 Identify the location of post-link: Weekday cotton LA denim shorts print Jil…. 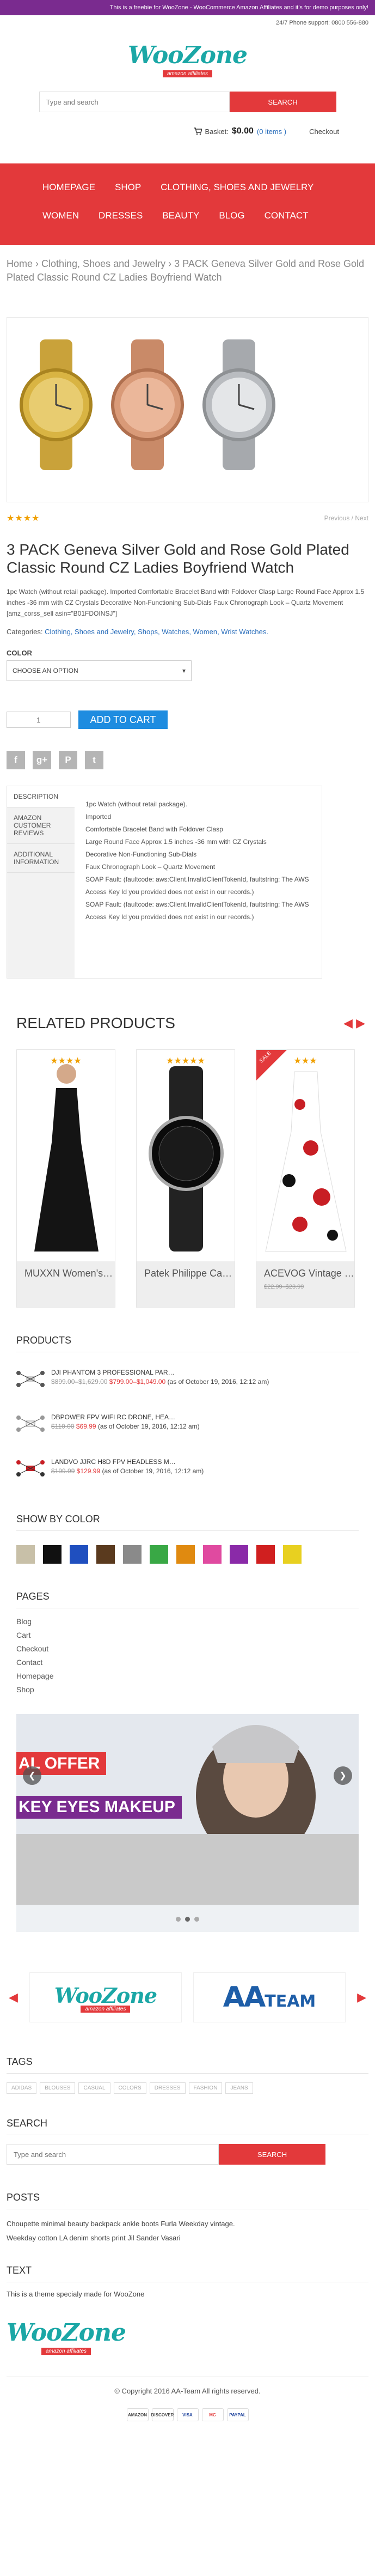
(184, 2238).